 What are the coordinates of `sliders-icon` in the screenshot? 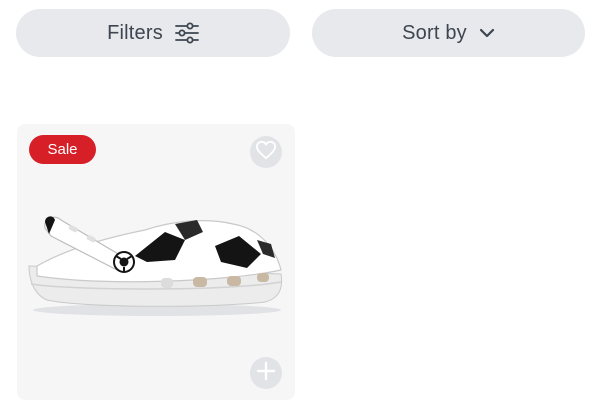 It's located at (187, 33).